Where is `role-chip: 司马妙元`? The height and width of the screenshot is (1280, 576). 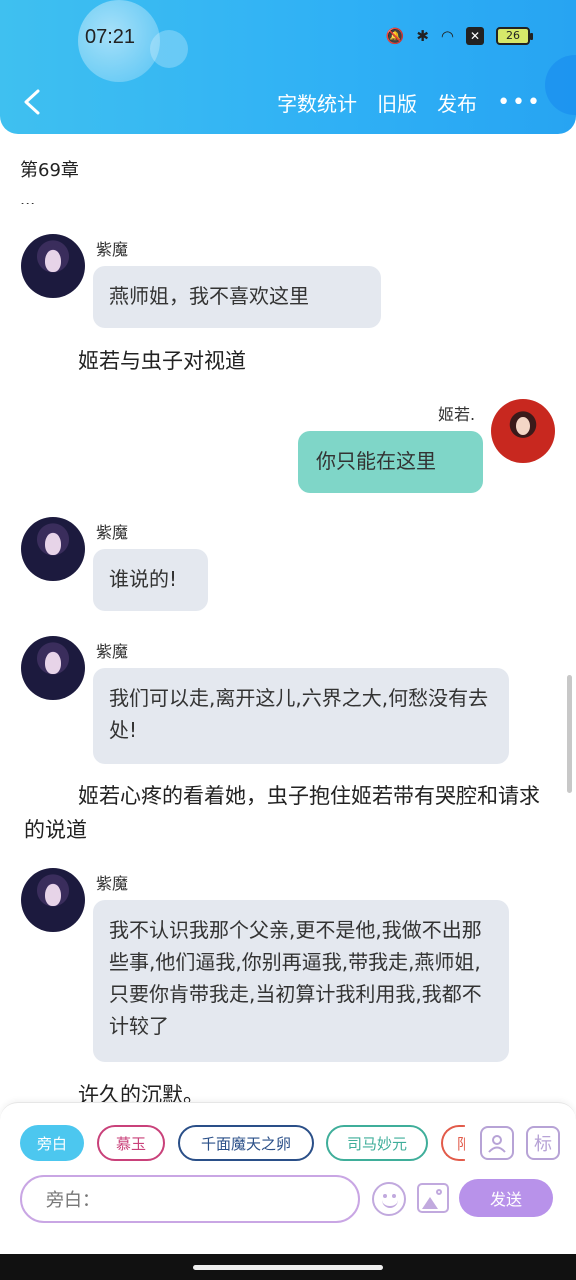 role-chip: 司马妙元 is located at coordinates (377, 1143).